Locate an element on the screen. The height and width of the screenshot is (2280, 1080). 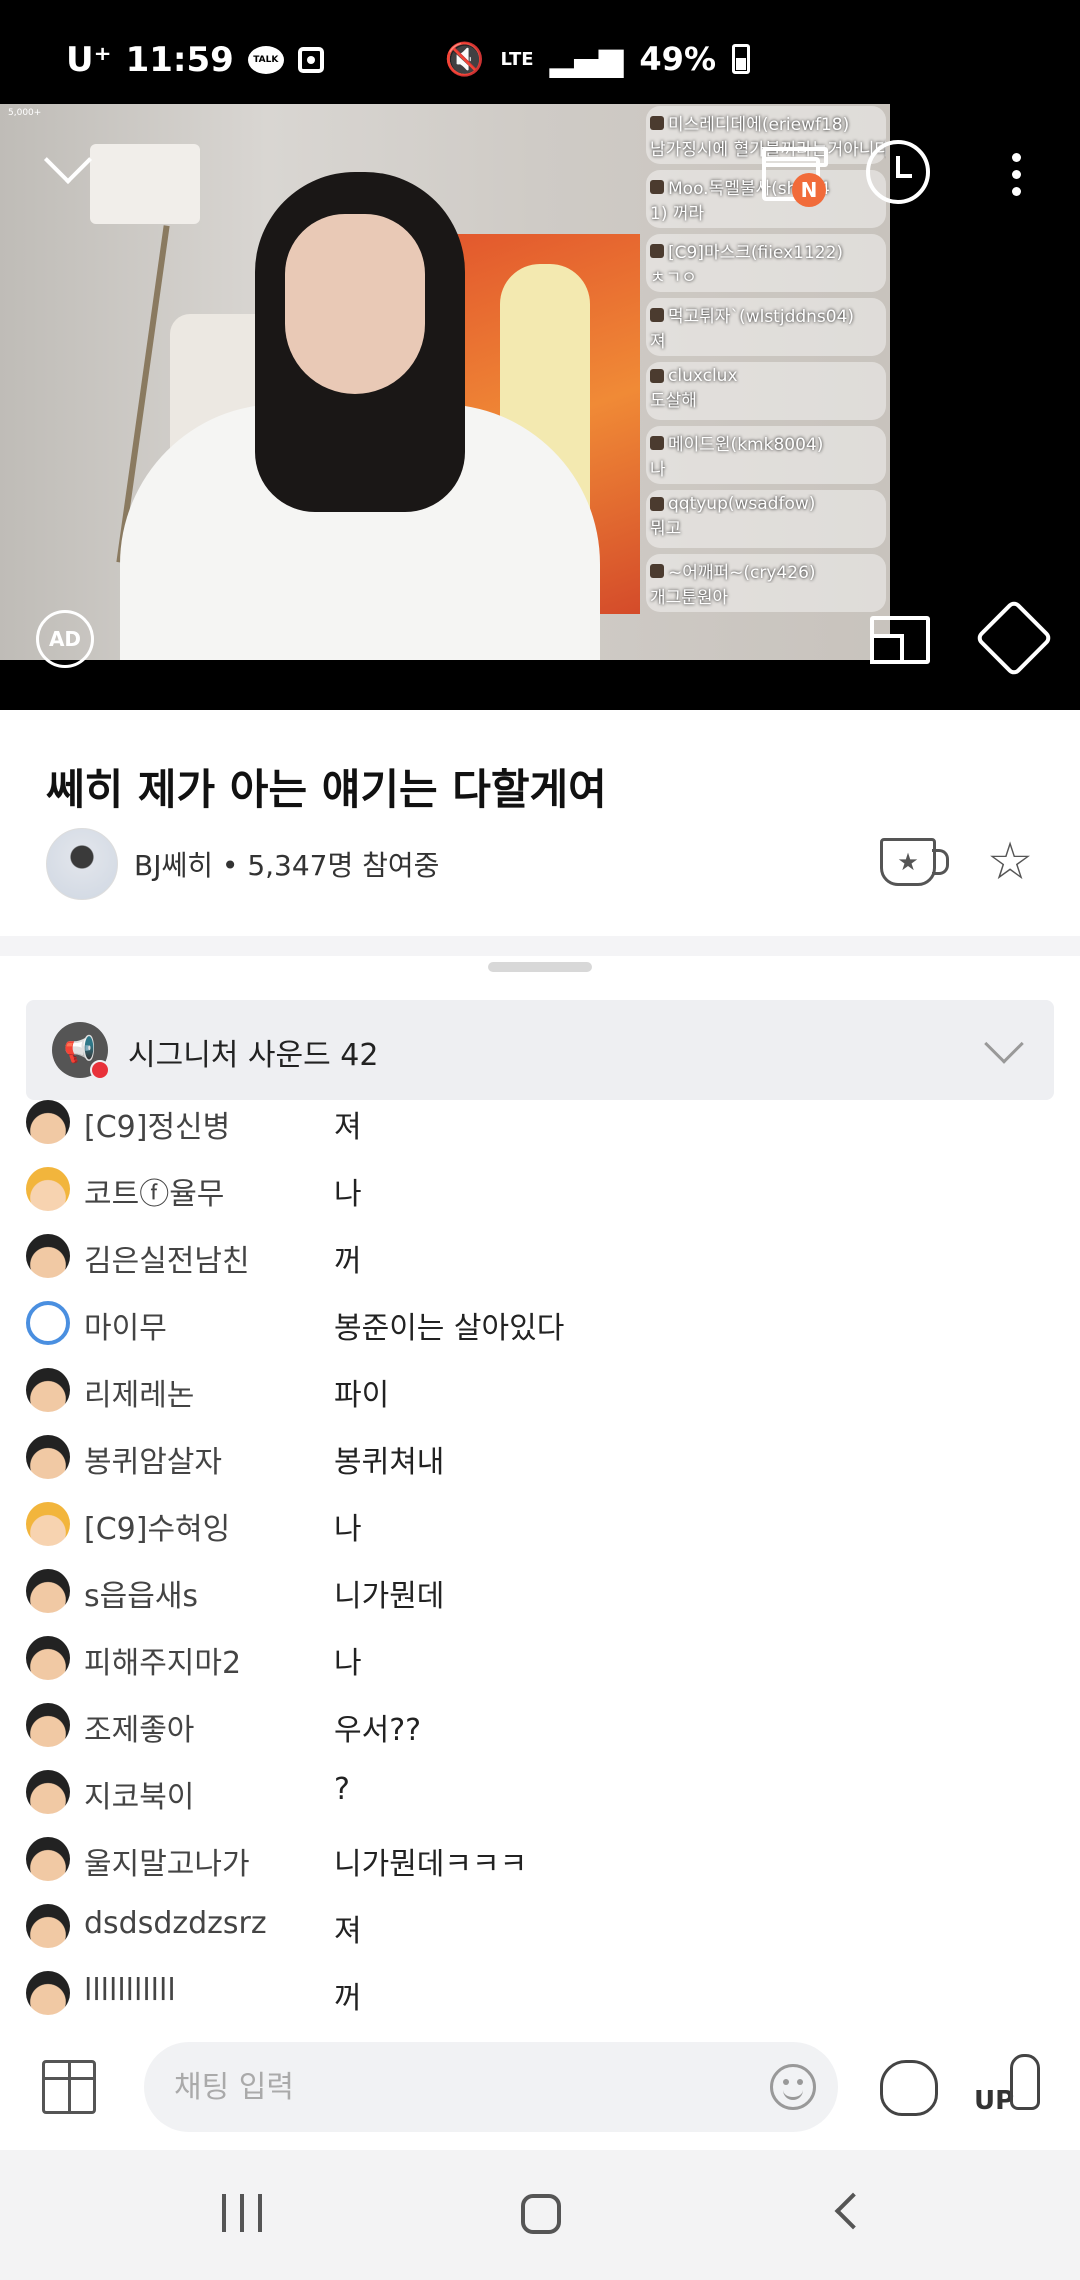
overlay-chat-name: 메이드윈(kmk8004) is located at coordinates (746, 445).